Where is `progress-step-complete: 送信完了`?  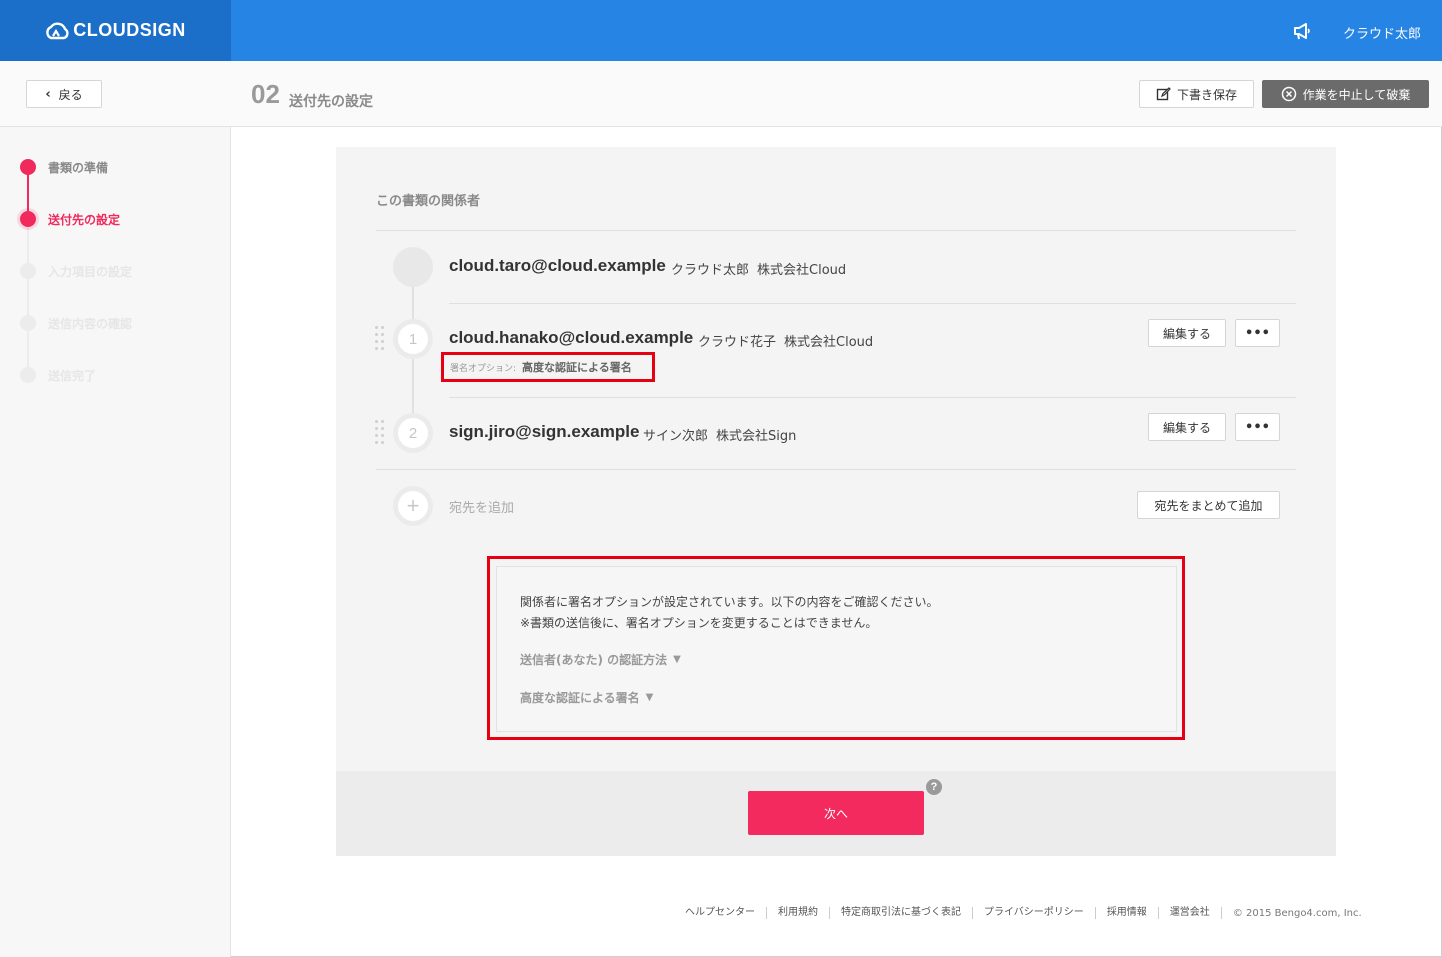 progress-step-complete: 送信完了 is located at coordinates (58, 375).